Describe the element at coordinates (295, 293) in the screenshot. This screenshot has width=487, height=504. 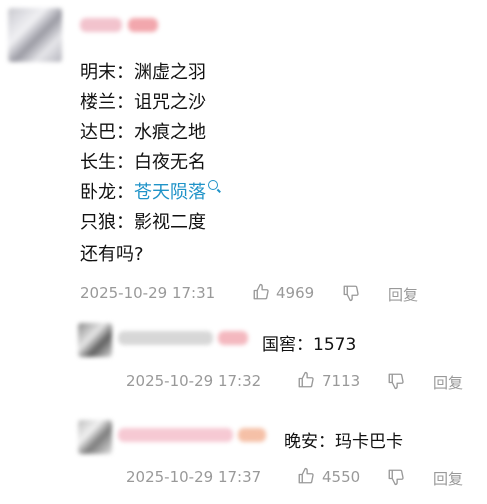
I see `like-count: 4969` at that location.